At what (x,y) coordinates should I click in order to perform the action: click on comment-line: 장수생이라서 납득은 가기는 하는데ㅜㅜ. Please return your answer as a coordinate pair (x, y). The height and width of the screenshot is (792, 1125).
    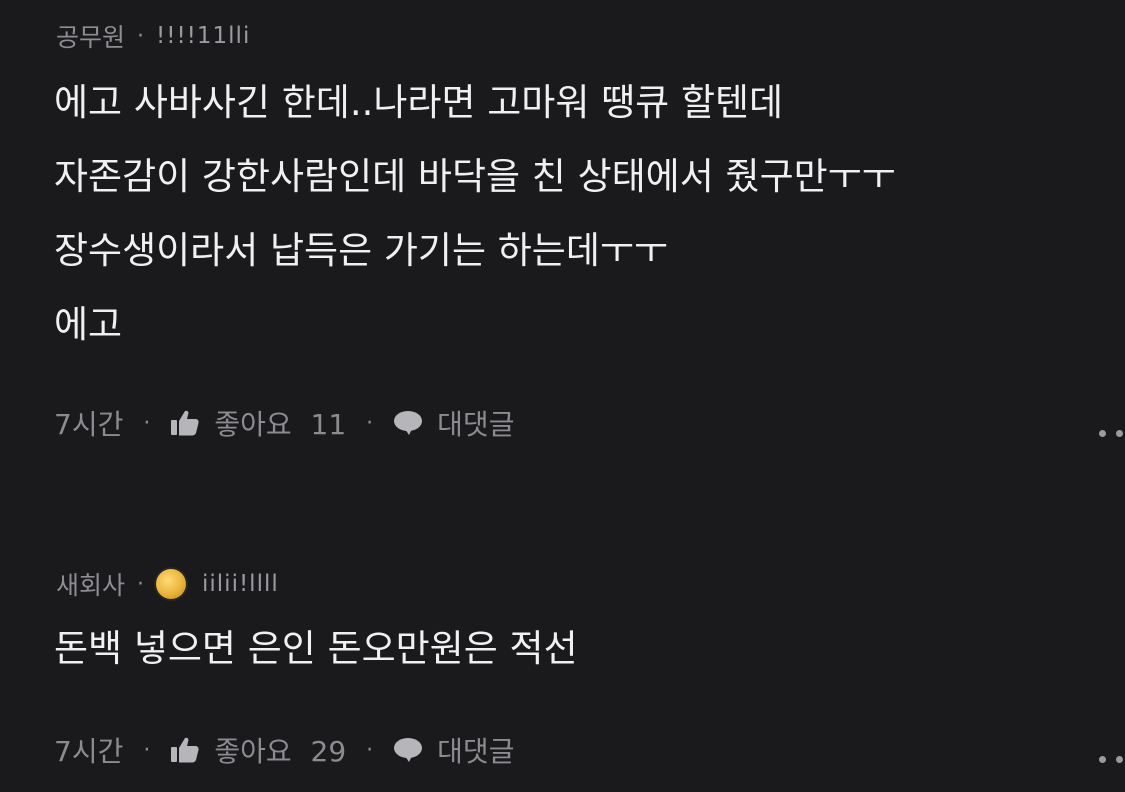
    Looking at the image, I should click on (361, 250).